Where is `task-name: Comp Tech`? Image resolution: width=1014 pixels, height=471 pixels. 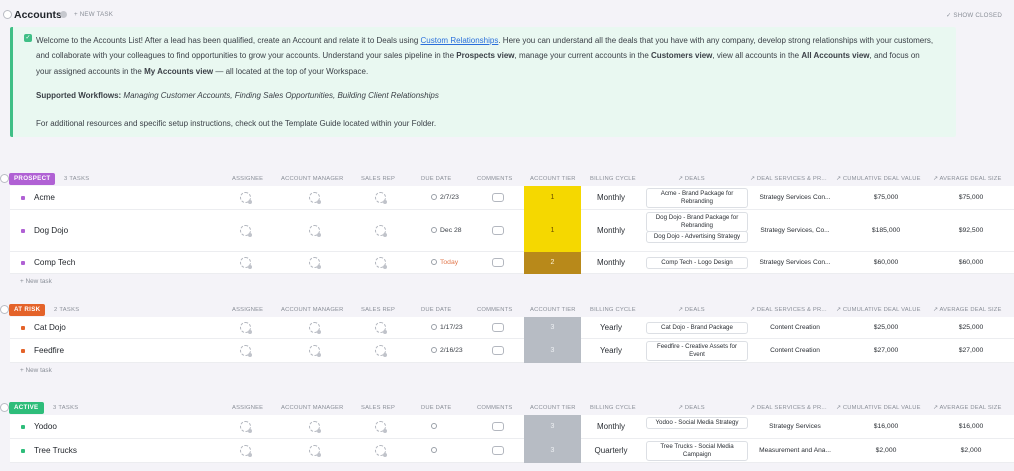 task-name: Comp Tech is located at coordinates (54, 262).